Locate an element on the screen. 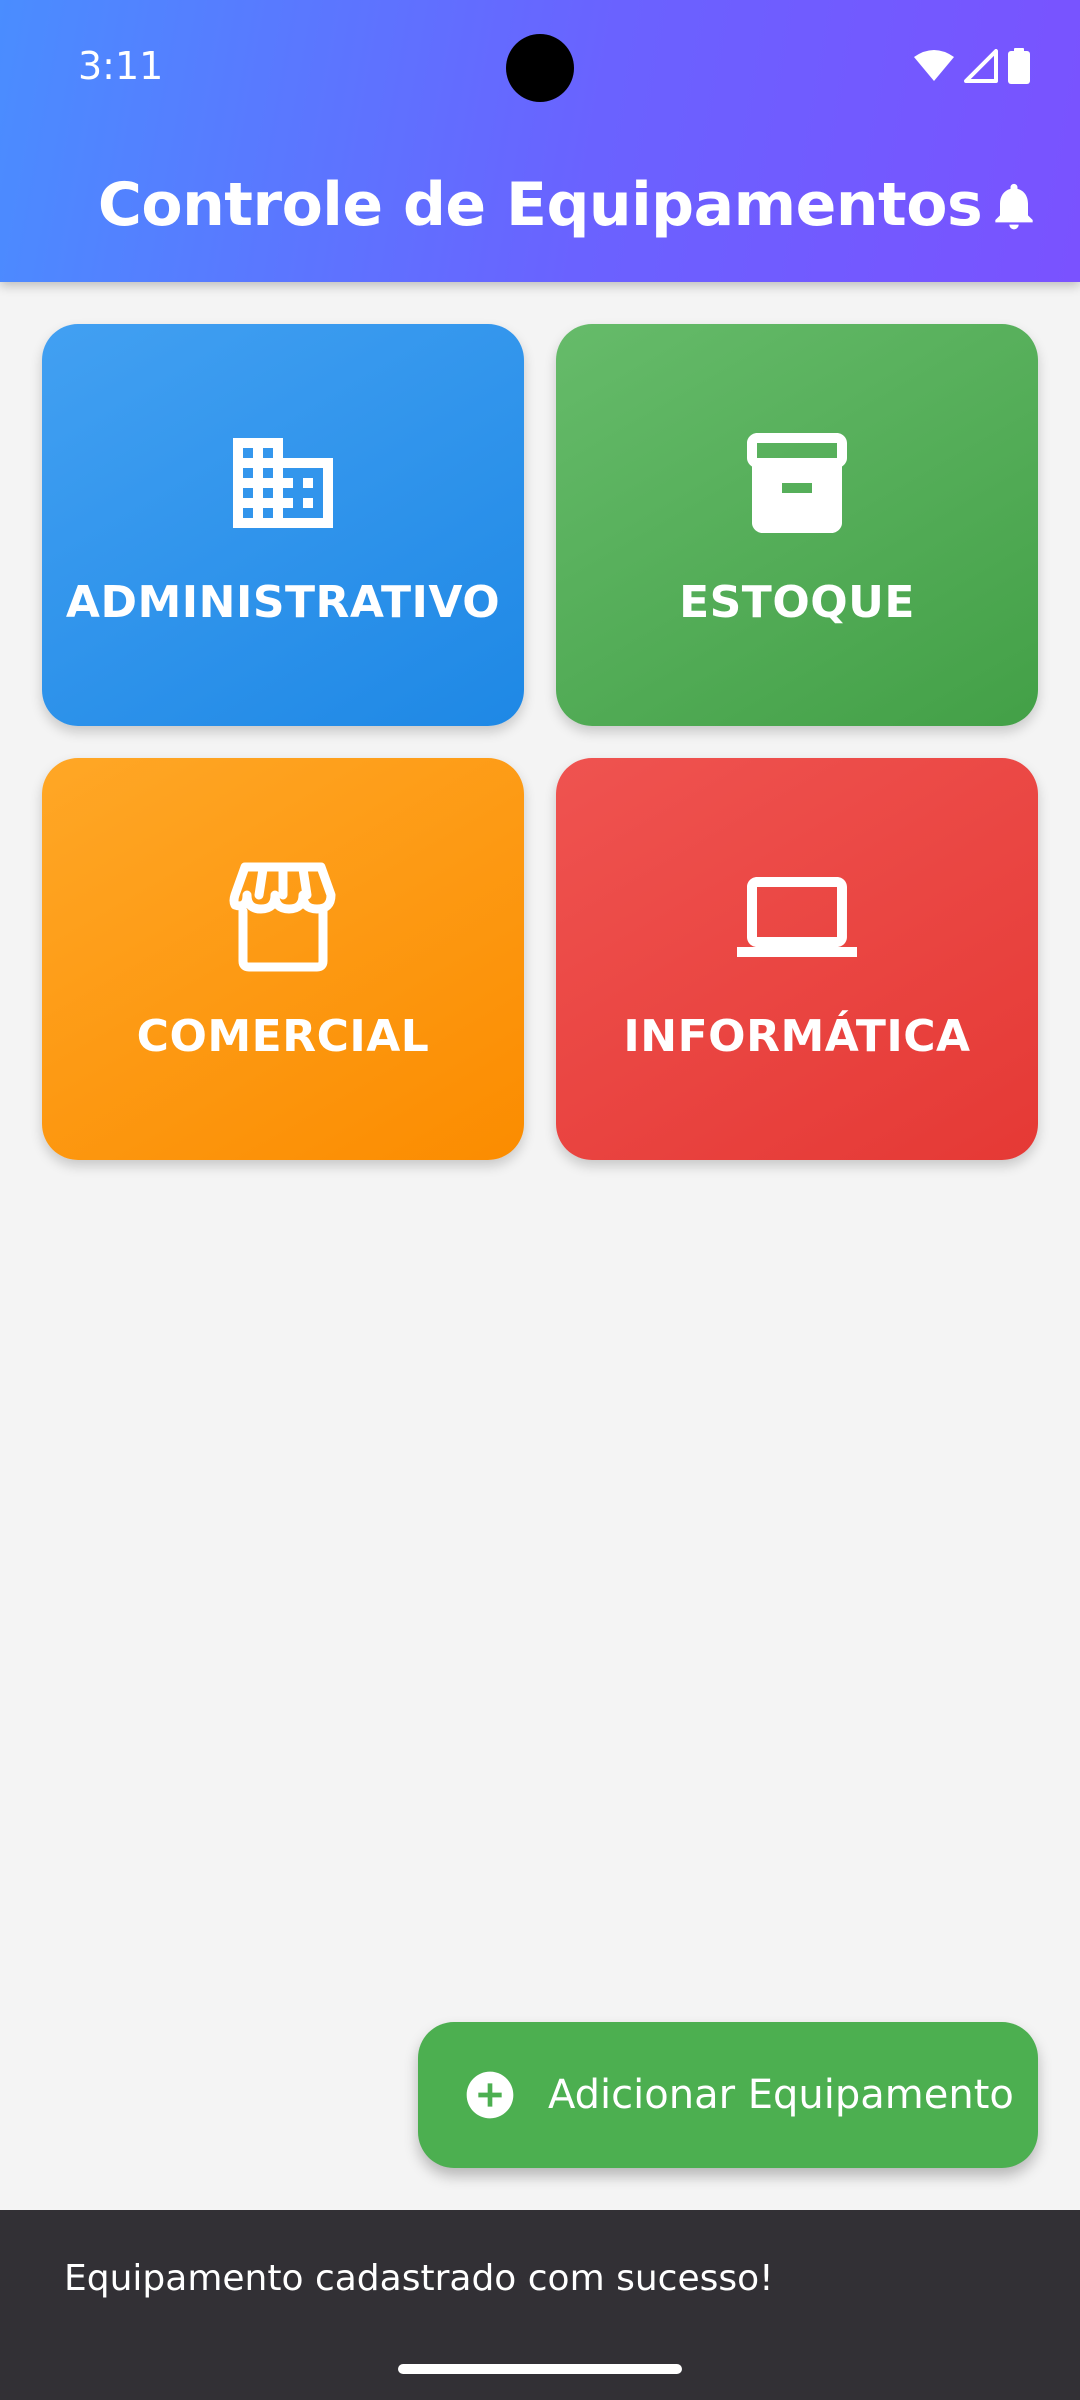 The height and width of the screenshot is (2400, 1080). status-icons is located at coordinates (972, 66).